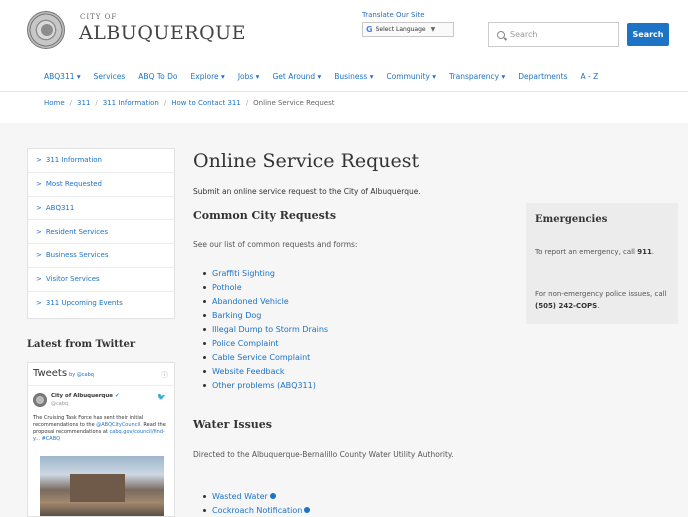 This screenshot has width=688, height=517. What do you see at coordinates (40, 400) in the screenshot?
I see `avatar` at bounding box center [40, 400].